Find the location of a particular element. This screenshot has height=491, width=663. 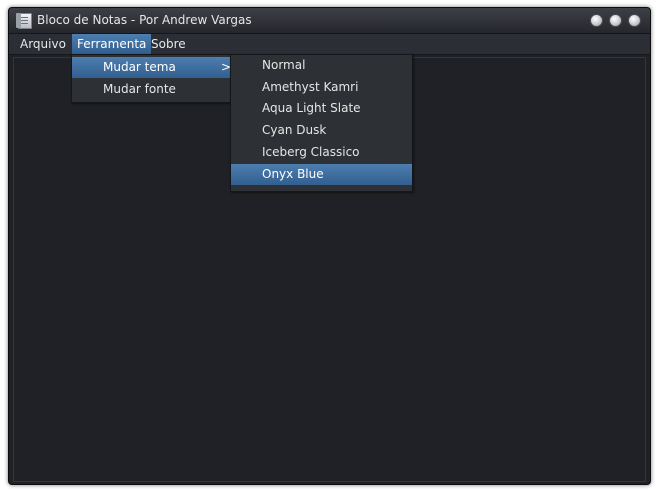

theme-option-onyx-blue: Onyx Blue is located at coordinates (321, 174).